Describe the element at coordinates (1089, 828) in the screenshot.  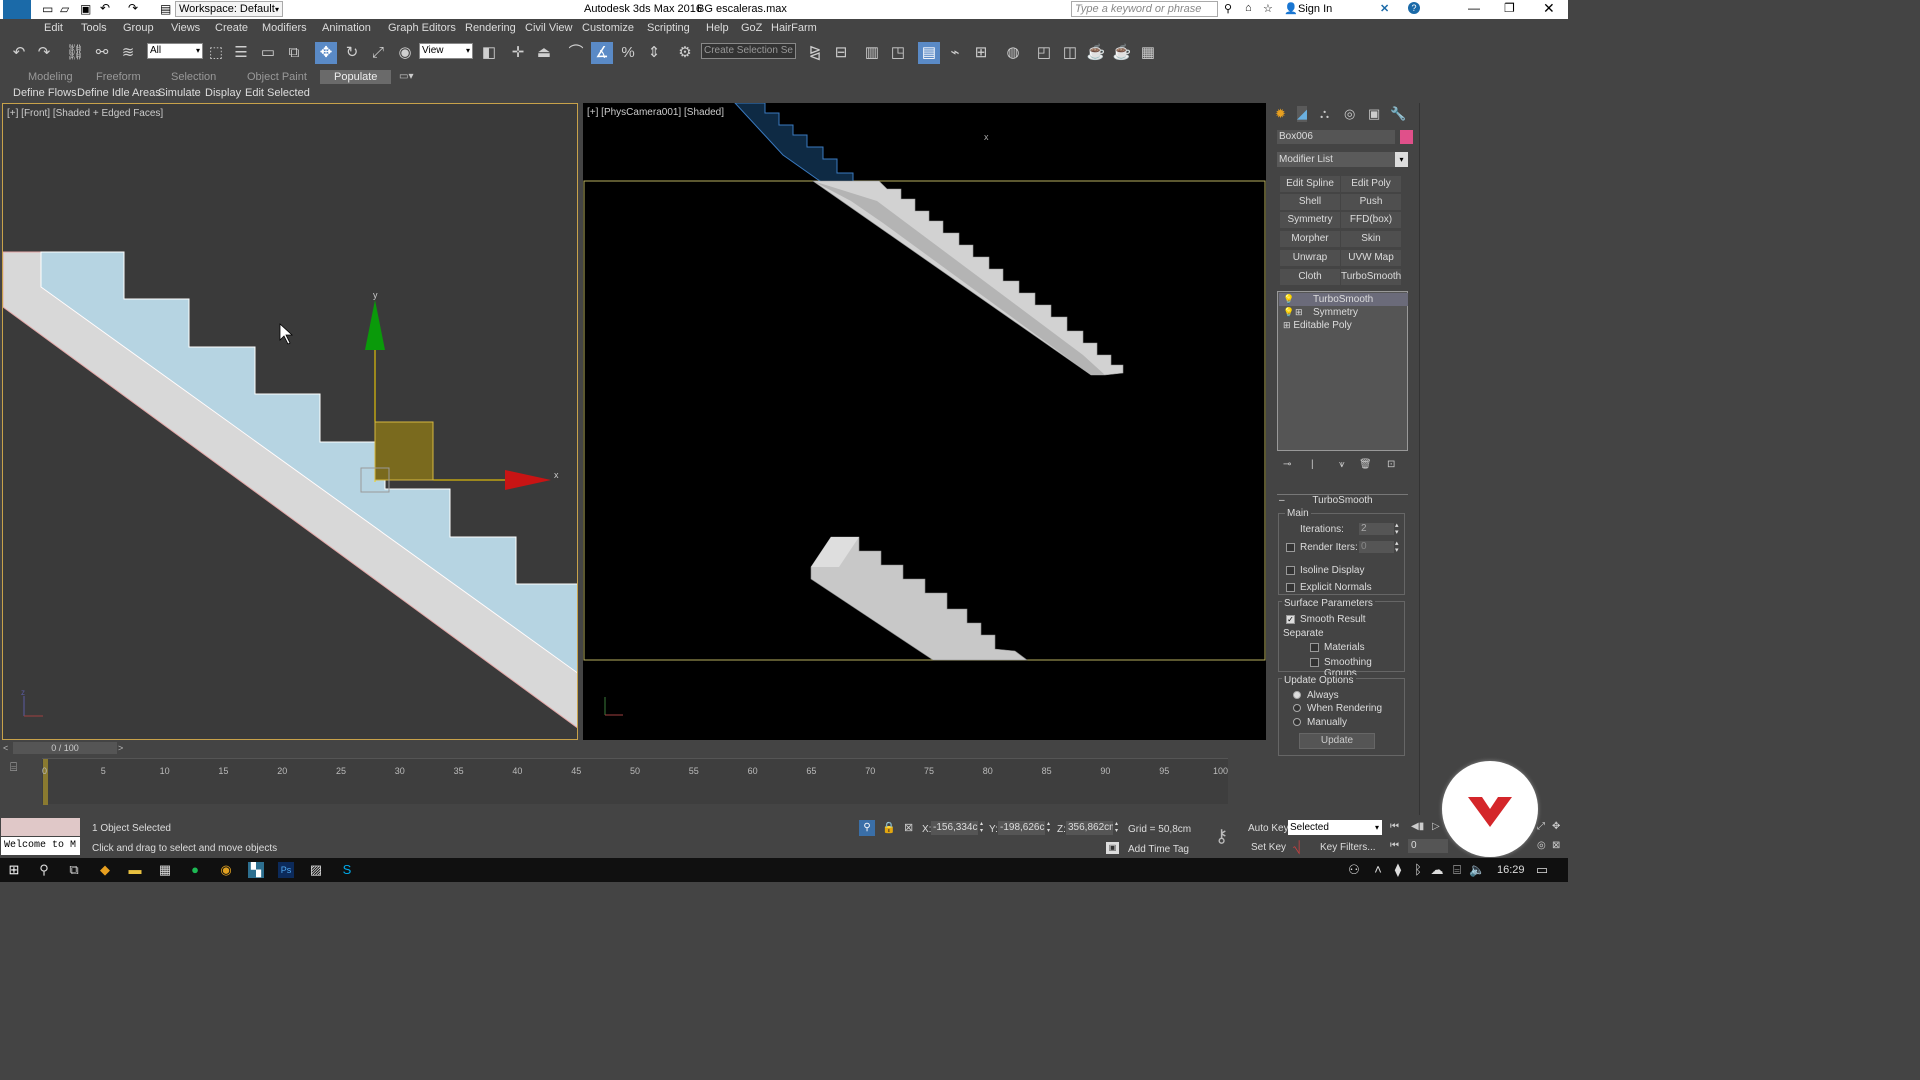
I see `z-coord-field: 356,862cm` at that location.